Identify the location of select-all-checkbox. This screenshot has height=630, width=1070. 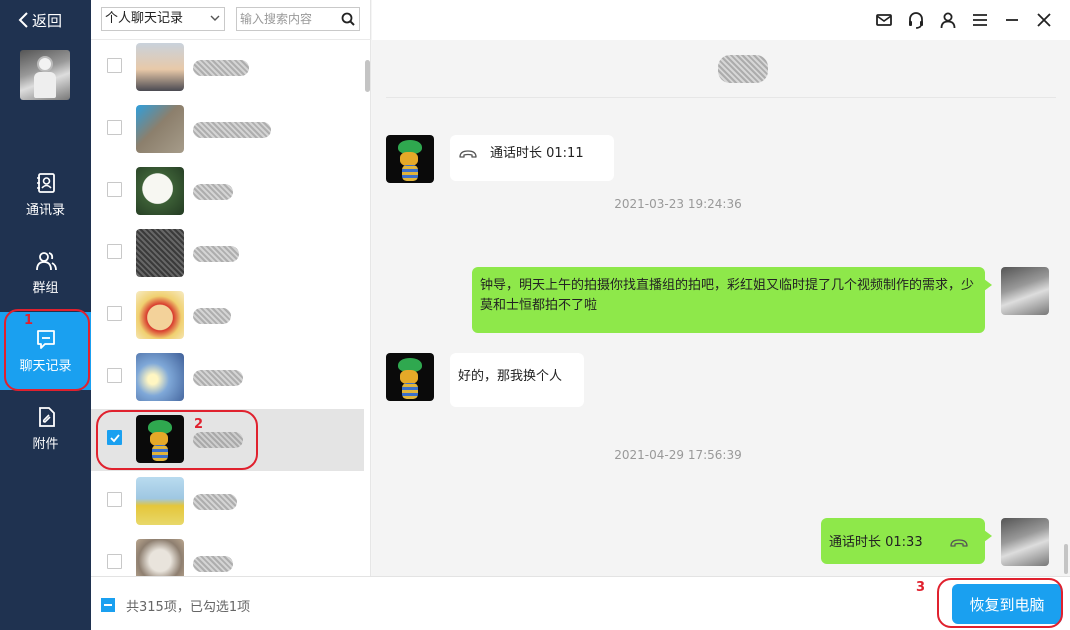
(108, 605).